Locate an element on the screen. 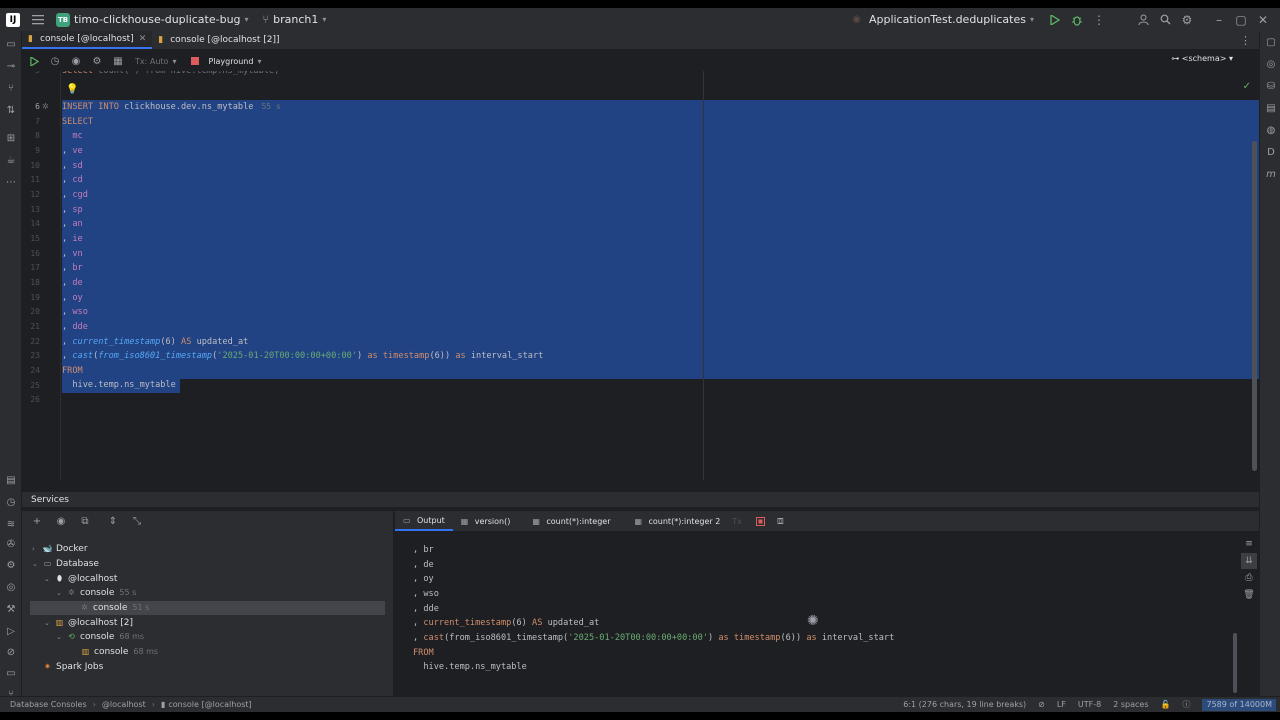 The width and height of the screenshot is (1280, 720). tab-count-integer: ▦ count(*):integer is located at coordinates (571, 521).